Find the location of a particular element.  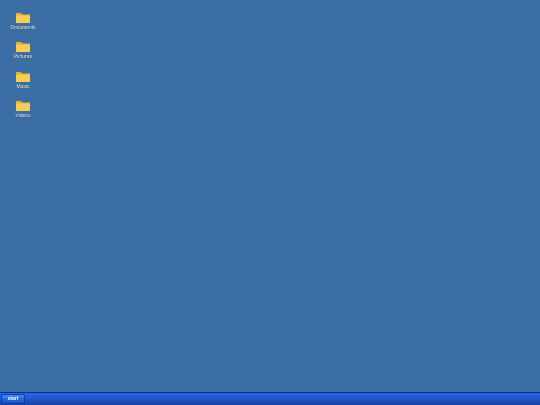

start-button: start is located at coordinates (13, 399).